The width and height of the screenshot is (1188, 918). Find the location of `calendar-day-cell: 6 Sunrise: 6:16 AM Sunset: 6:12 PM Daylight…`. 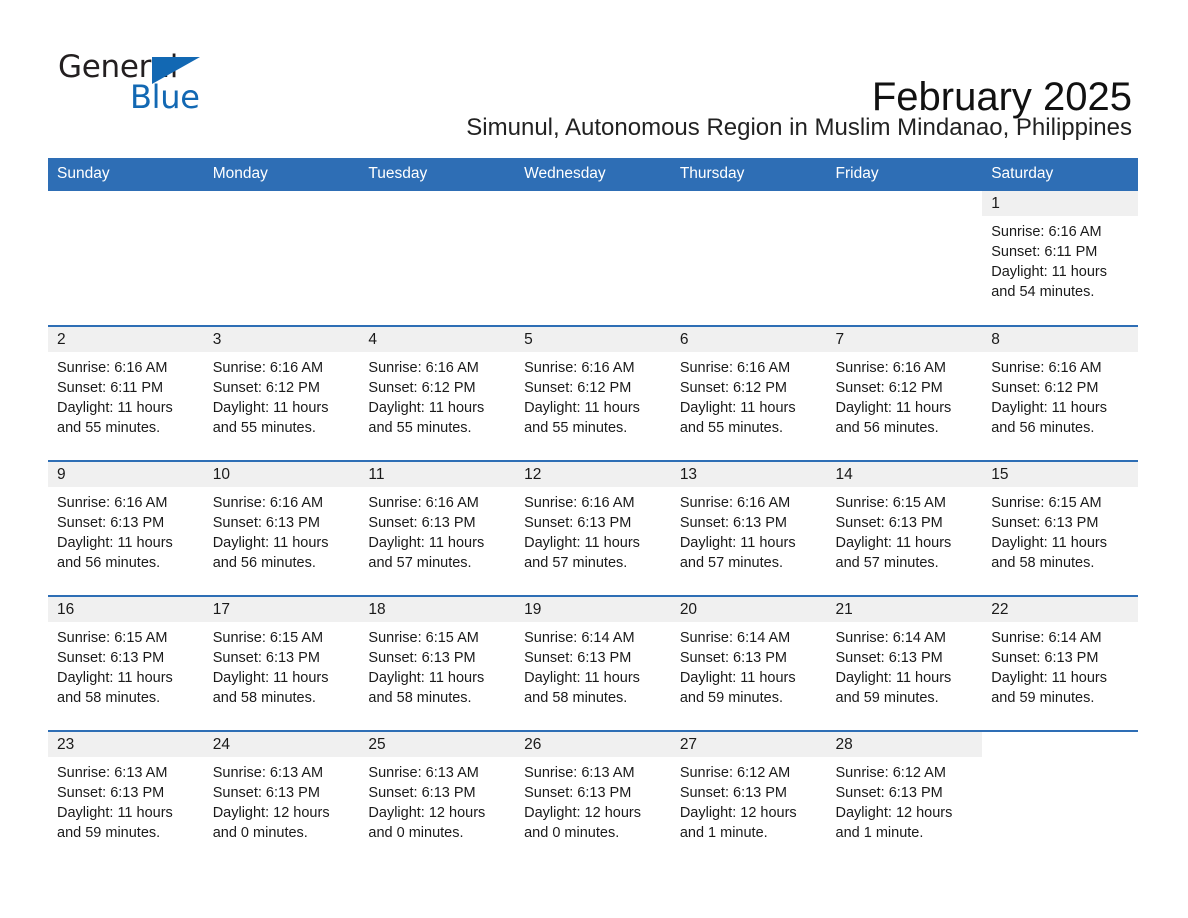

calendar-day-cell: 6 Sunrise: 6:16 AM Sunset: 6:12 PM Daylight… is located at coordinates (748, 393).